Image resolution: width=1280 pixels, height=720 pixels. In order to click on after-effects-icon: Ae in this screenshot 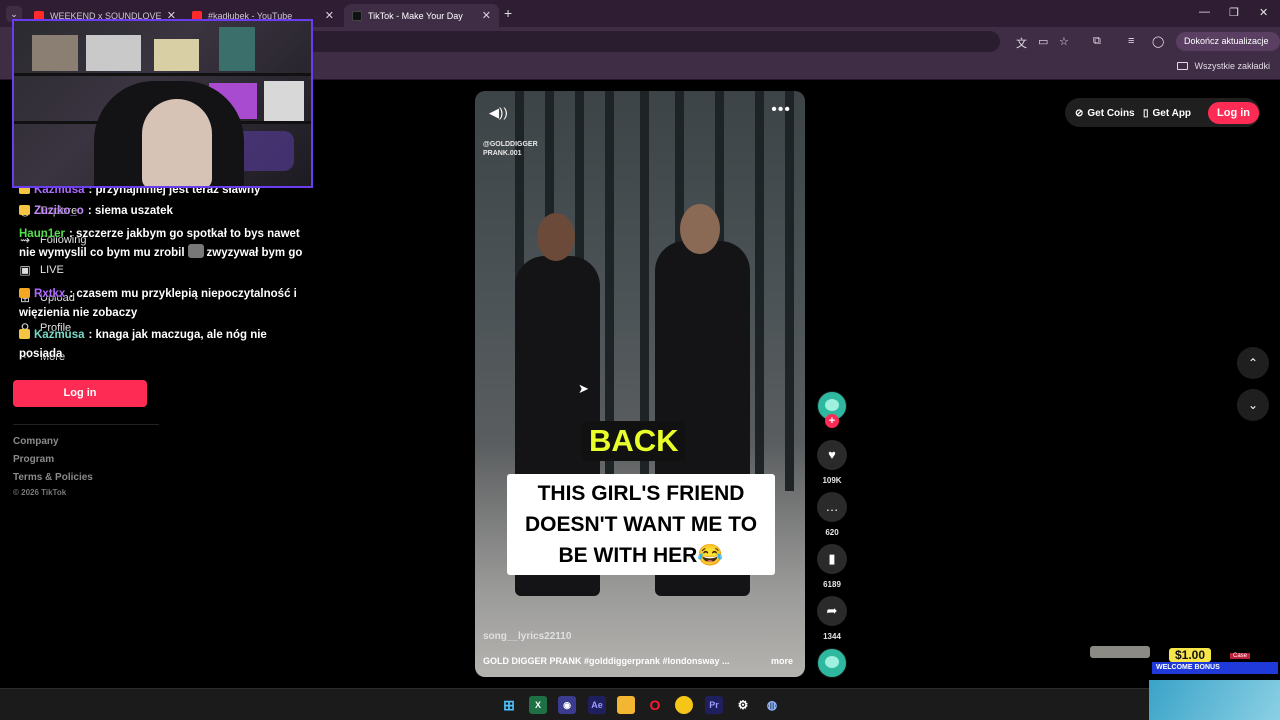, I will do `click(597, 705)`.